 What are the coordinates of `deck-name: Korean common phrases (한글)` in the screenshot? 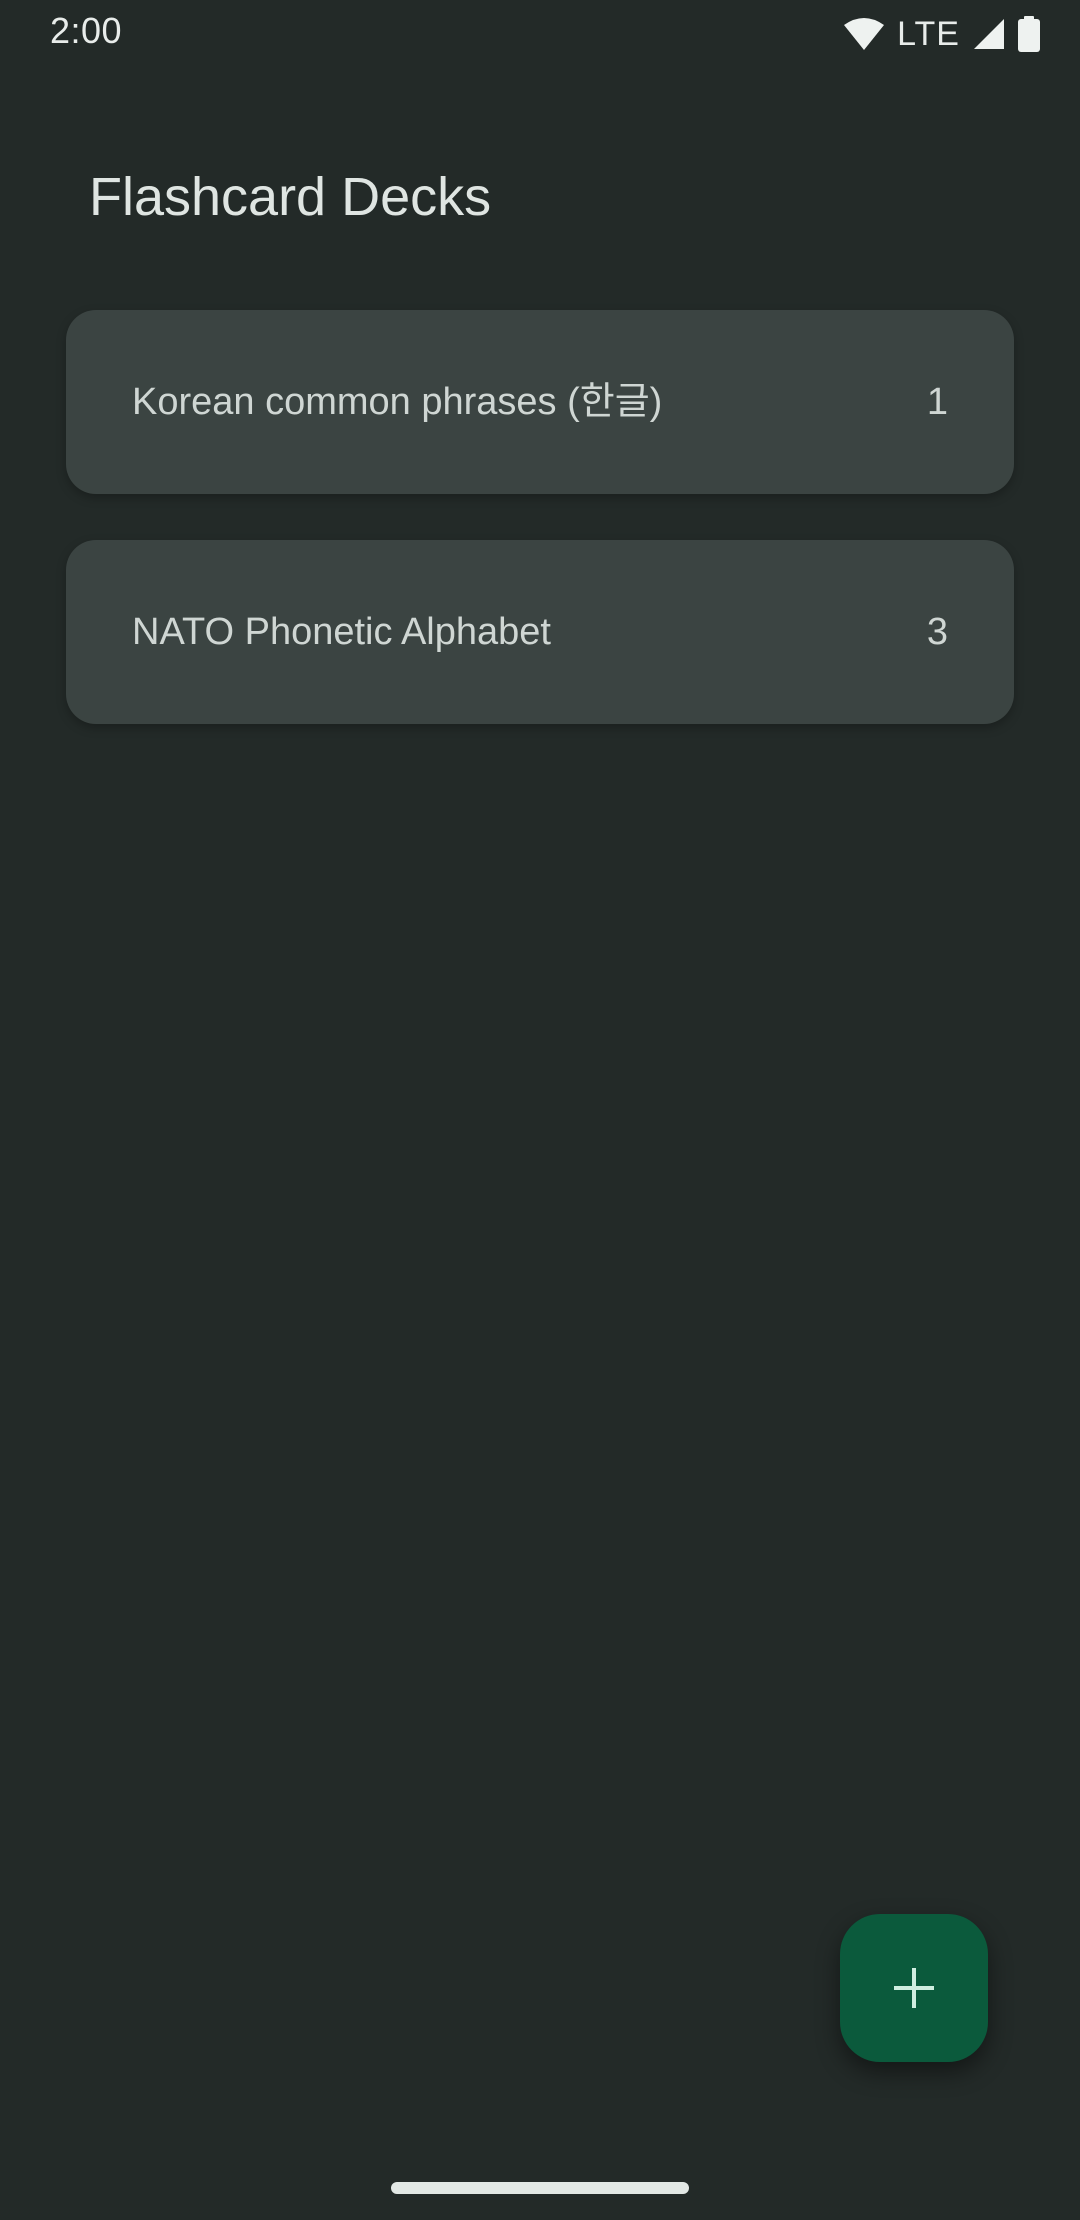 It's located at (397, 402).